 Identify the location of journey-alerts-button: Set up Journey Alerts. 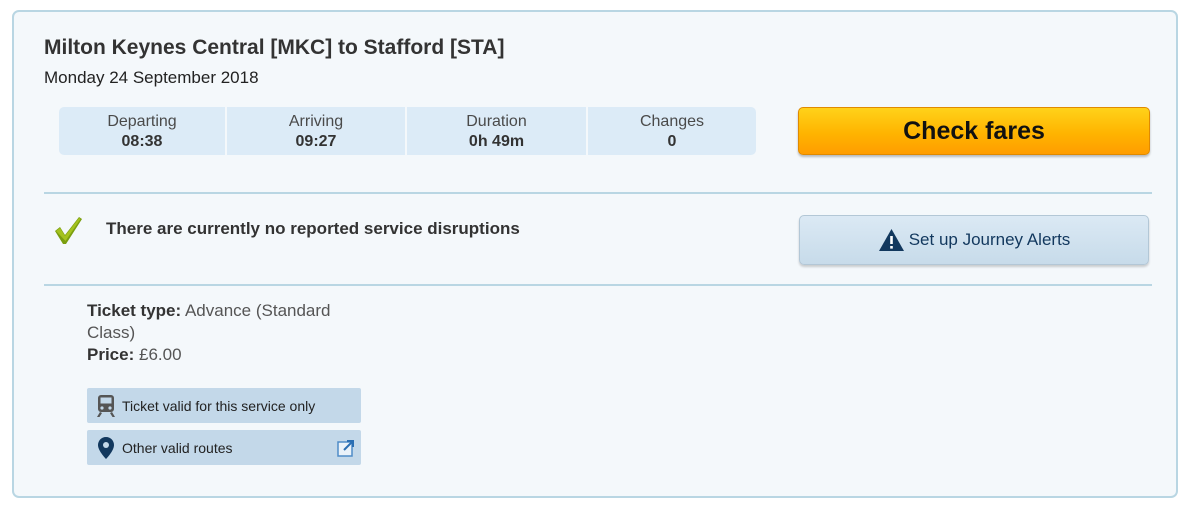
(974, 240).